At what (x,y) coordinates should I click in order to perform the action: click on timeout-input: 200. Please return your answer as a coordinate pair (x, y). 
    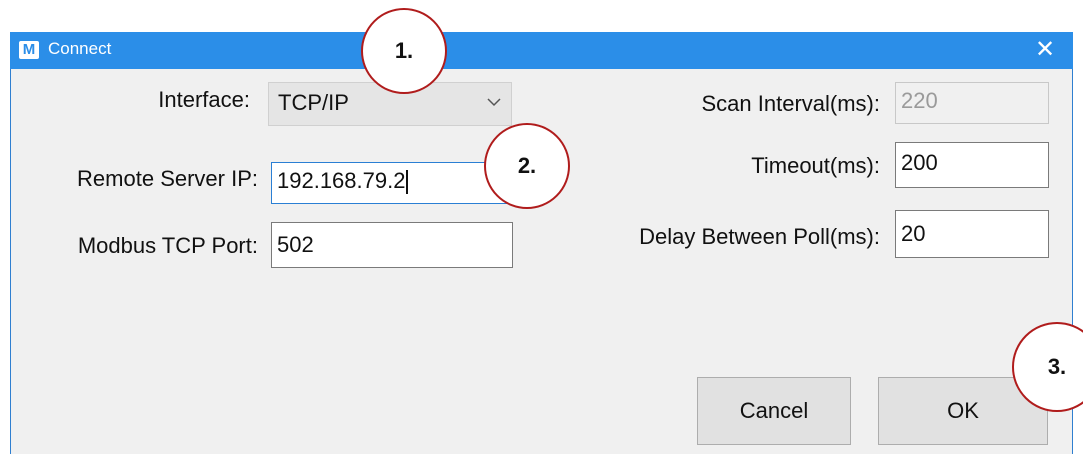
    Looking at the image, I should click on (972, 165).